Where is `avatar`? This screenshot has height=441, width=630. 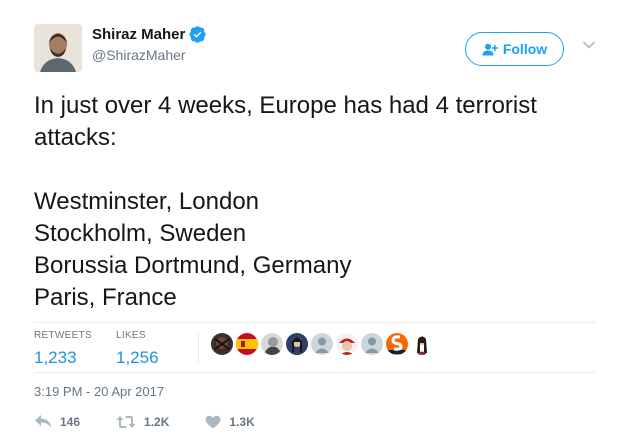
avatar is located at coordinates (58, 48).